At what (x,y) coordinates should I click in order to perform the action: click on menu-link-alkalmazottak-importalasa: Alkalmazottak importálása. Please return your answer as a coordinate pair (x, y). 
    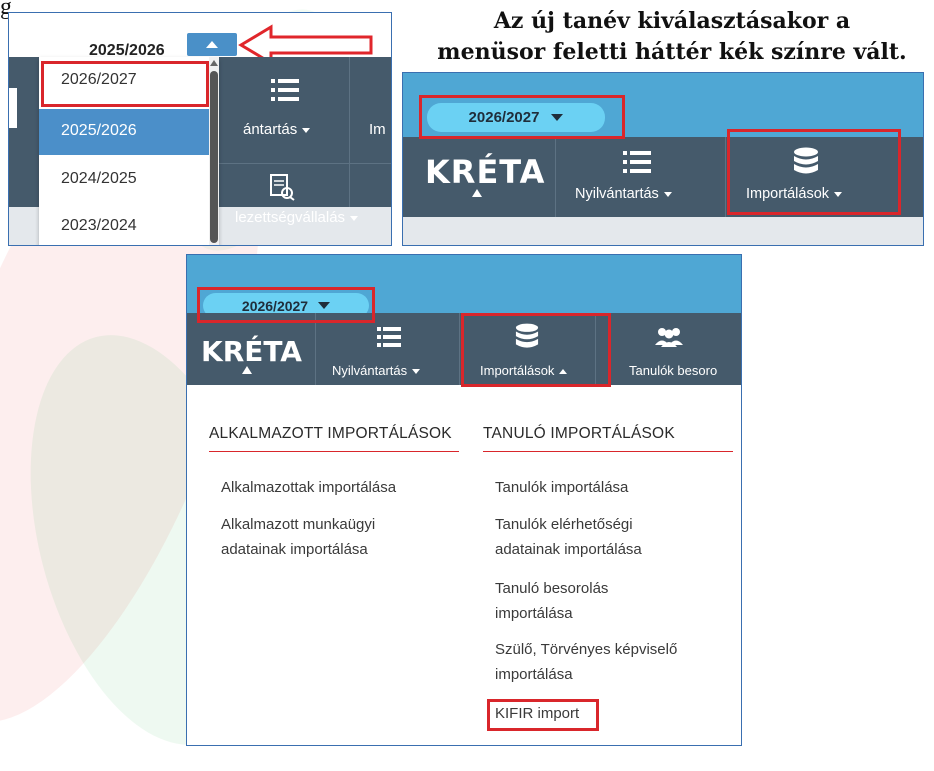
    Looking at the image, I should click on (308, 488).